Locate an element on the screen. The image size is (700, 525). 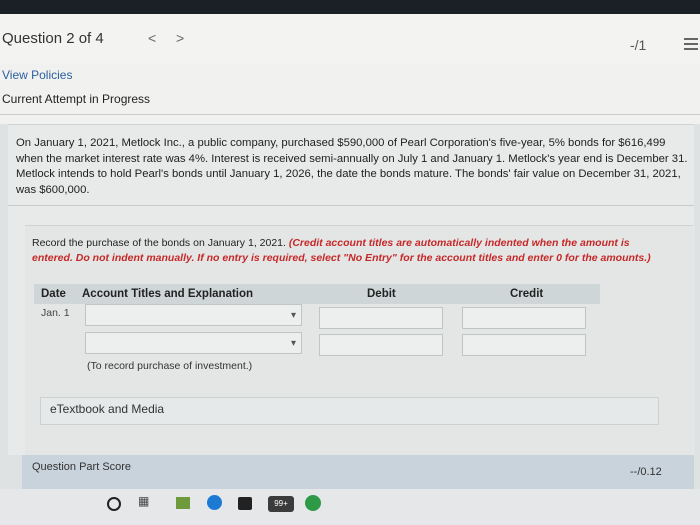
bag-icon is located at coordinates (245, 503).